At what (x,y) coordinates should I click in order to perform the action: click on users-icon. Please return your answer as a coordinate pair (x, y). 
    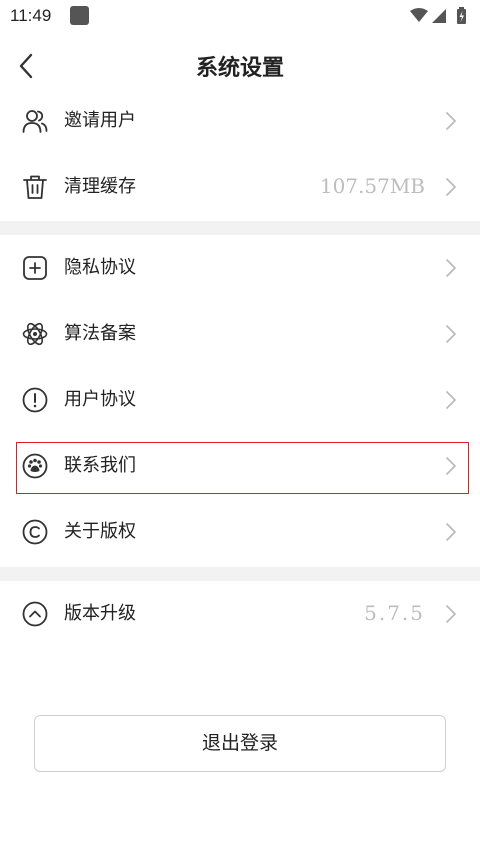
    Looking at the image, I should click on (35, 121).